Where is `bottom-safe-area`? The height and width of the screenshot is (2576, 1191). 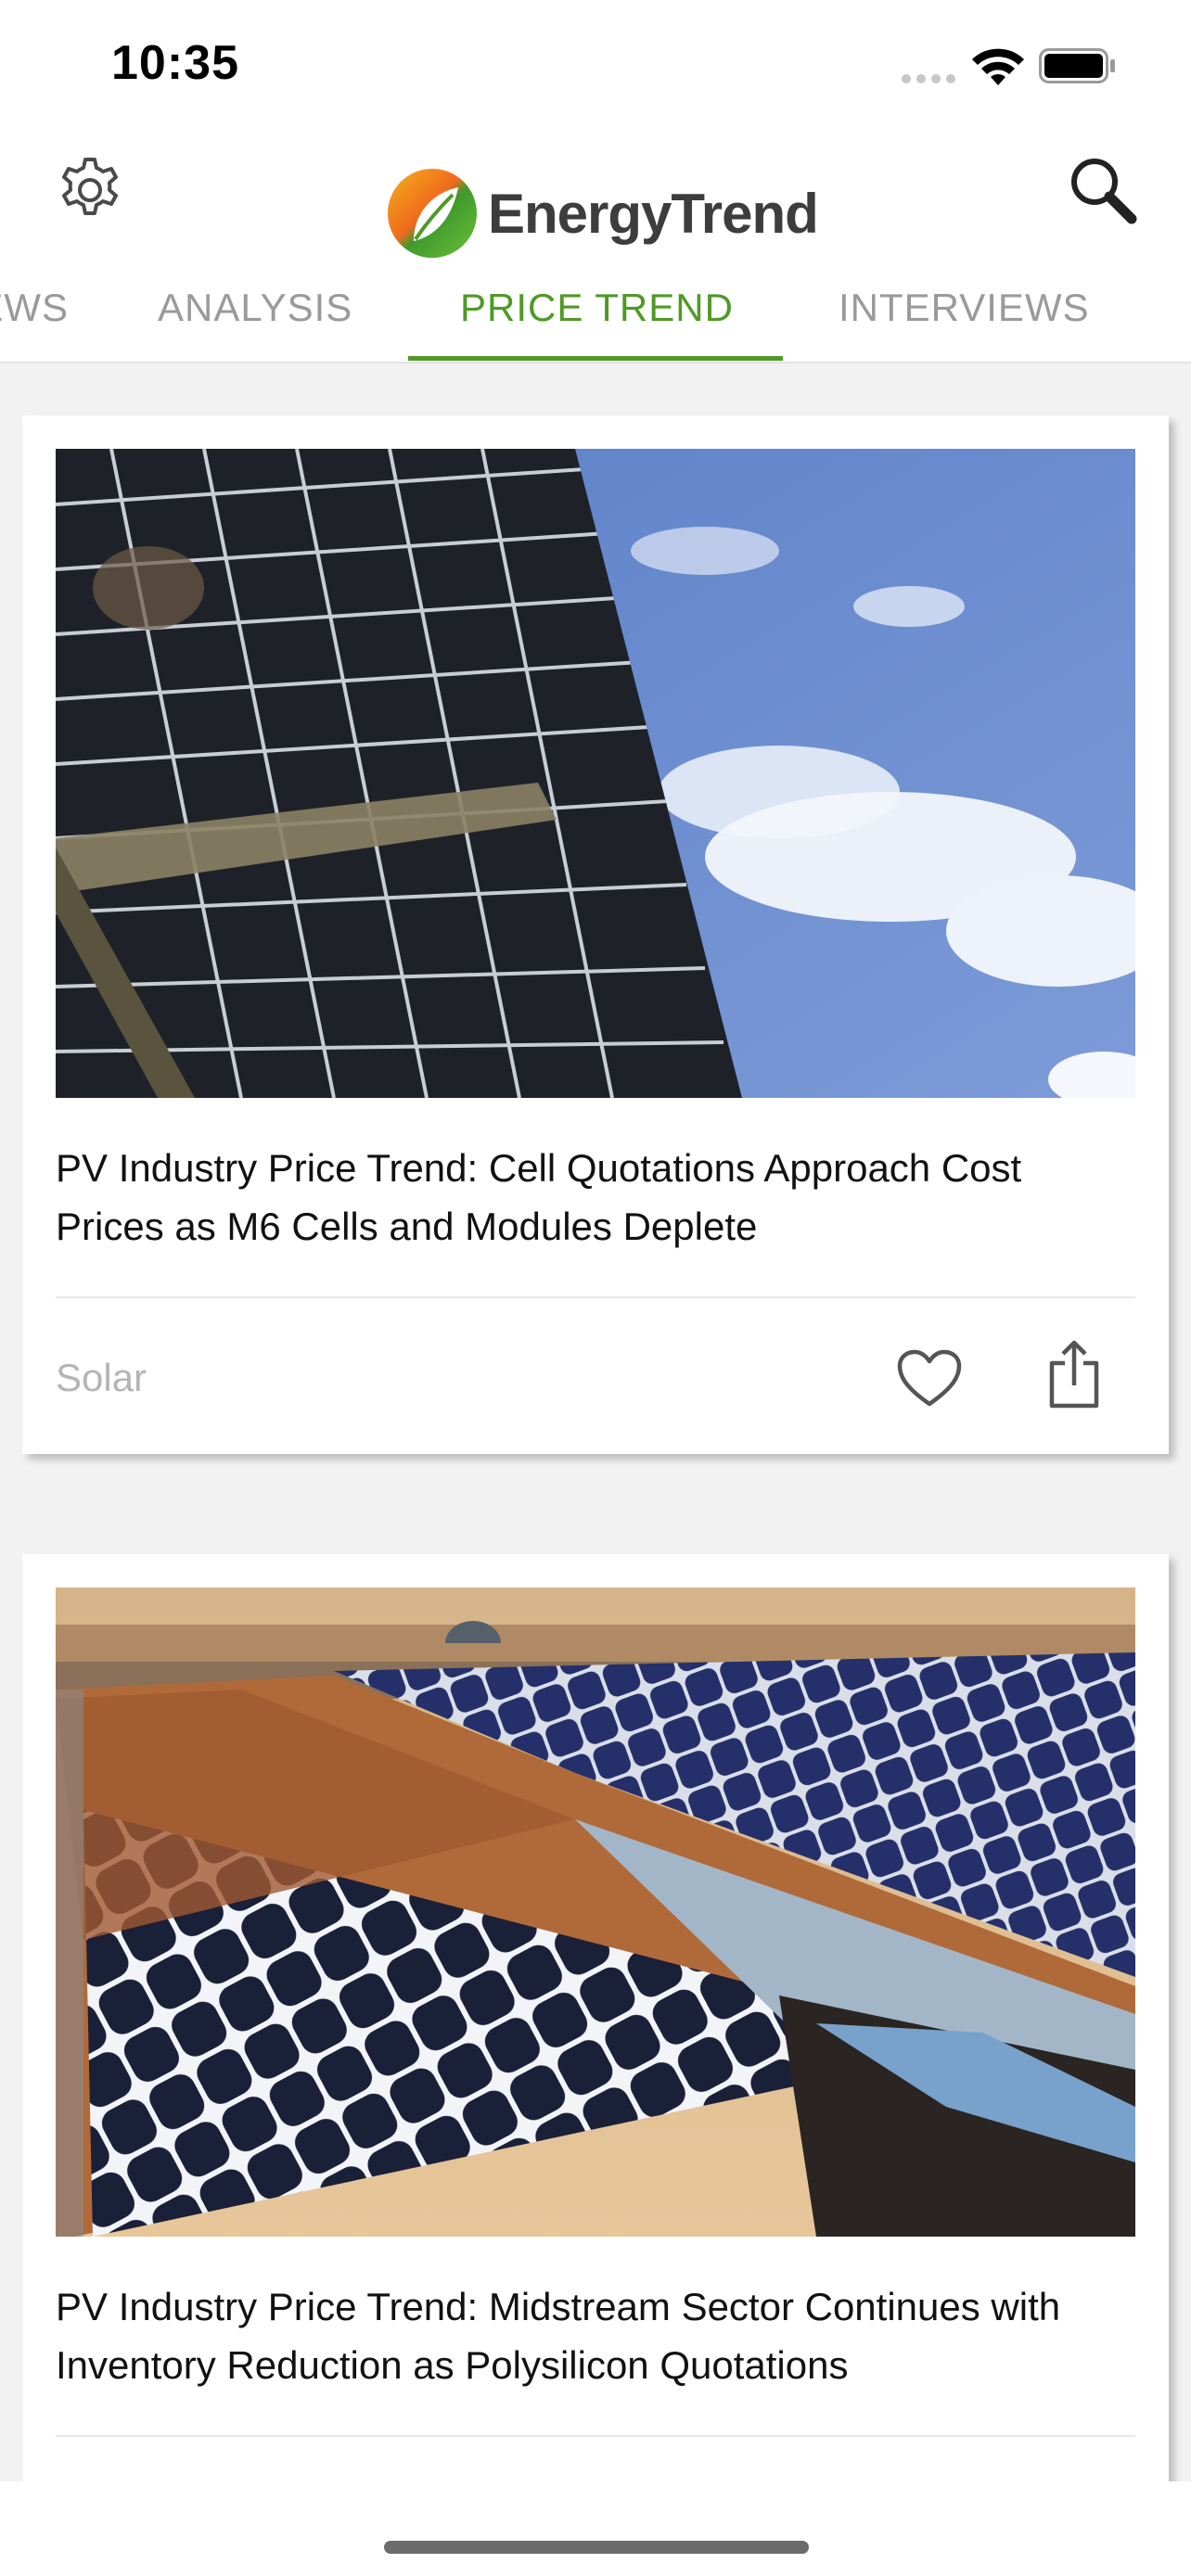
bottom-safe-area is located at coordinates (595, 2528).